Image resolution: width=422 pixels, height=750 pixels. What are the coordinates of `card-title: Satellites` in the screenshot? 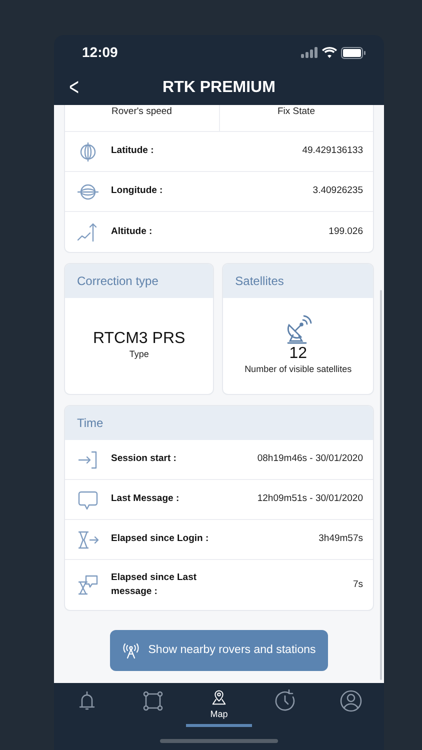 It's located at (298, 281).